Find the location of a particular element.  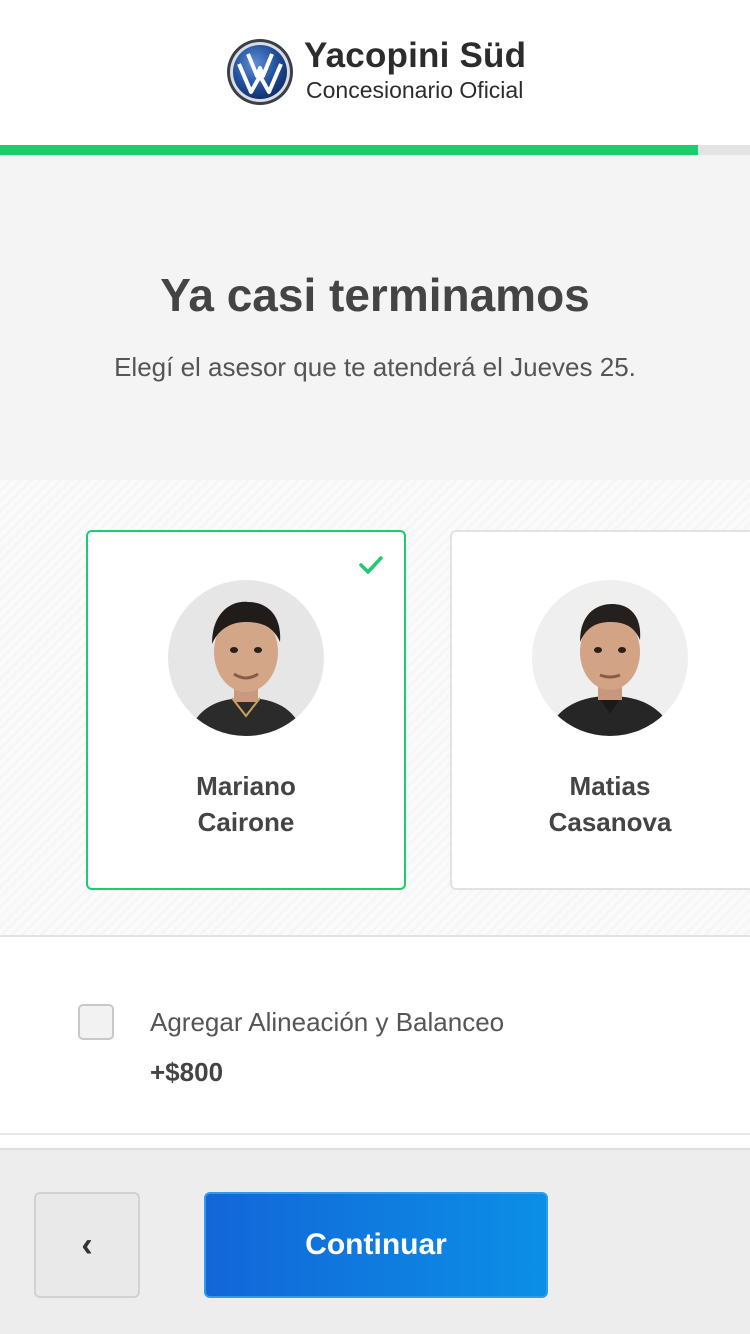

advisor-name: Matias Casanova is located at coordinates (610, 804).